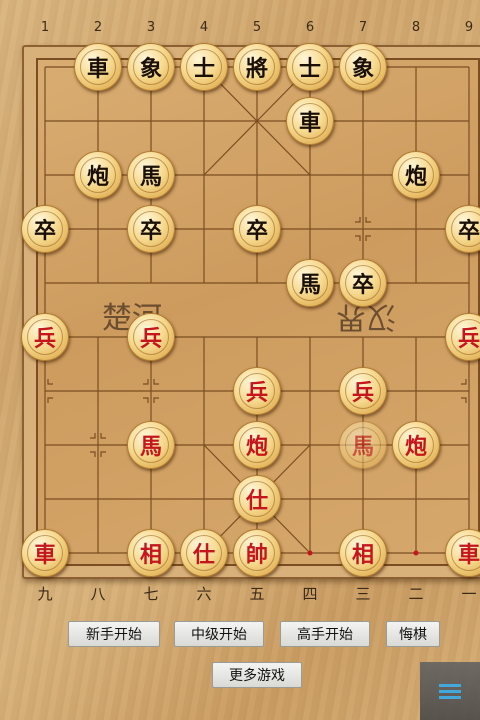  What do you see at coordinates (151, 175) in the screenshot?
I see `piece-b-ma-1: 馬` at bounding box center [151, 175].